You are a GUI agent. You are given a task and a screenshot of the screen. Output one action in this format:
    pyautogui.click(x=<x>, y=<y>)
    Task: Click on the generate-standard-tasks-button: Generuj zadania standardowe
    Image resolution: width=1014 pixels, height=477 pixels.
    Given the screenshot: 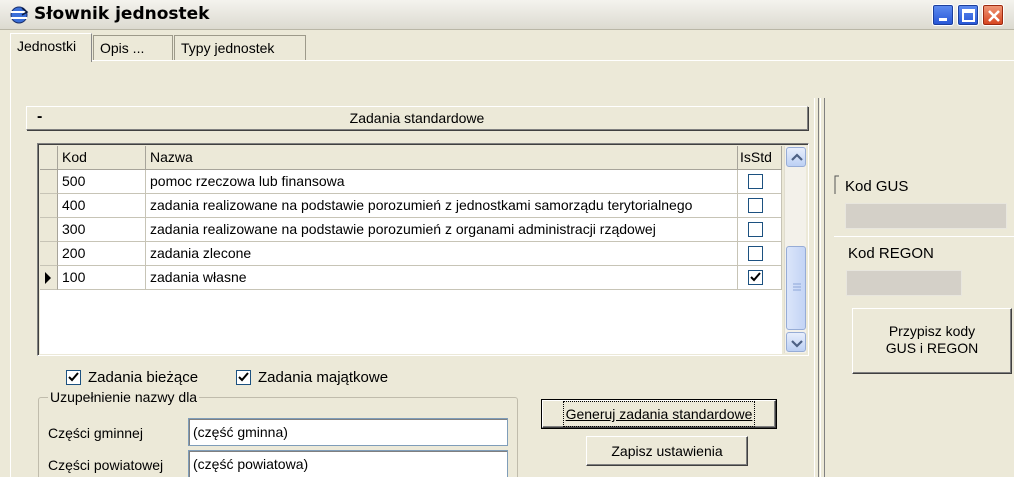 What is the action you would take?
    pyautogui.click(x=659, y=414)
    